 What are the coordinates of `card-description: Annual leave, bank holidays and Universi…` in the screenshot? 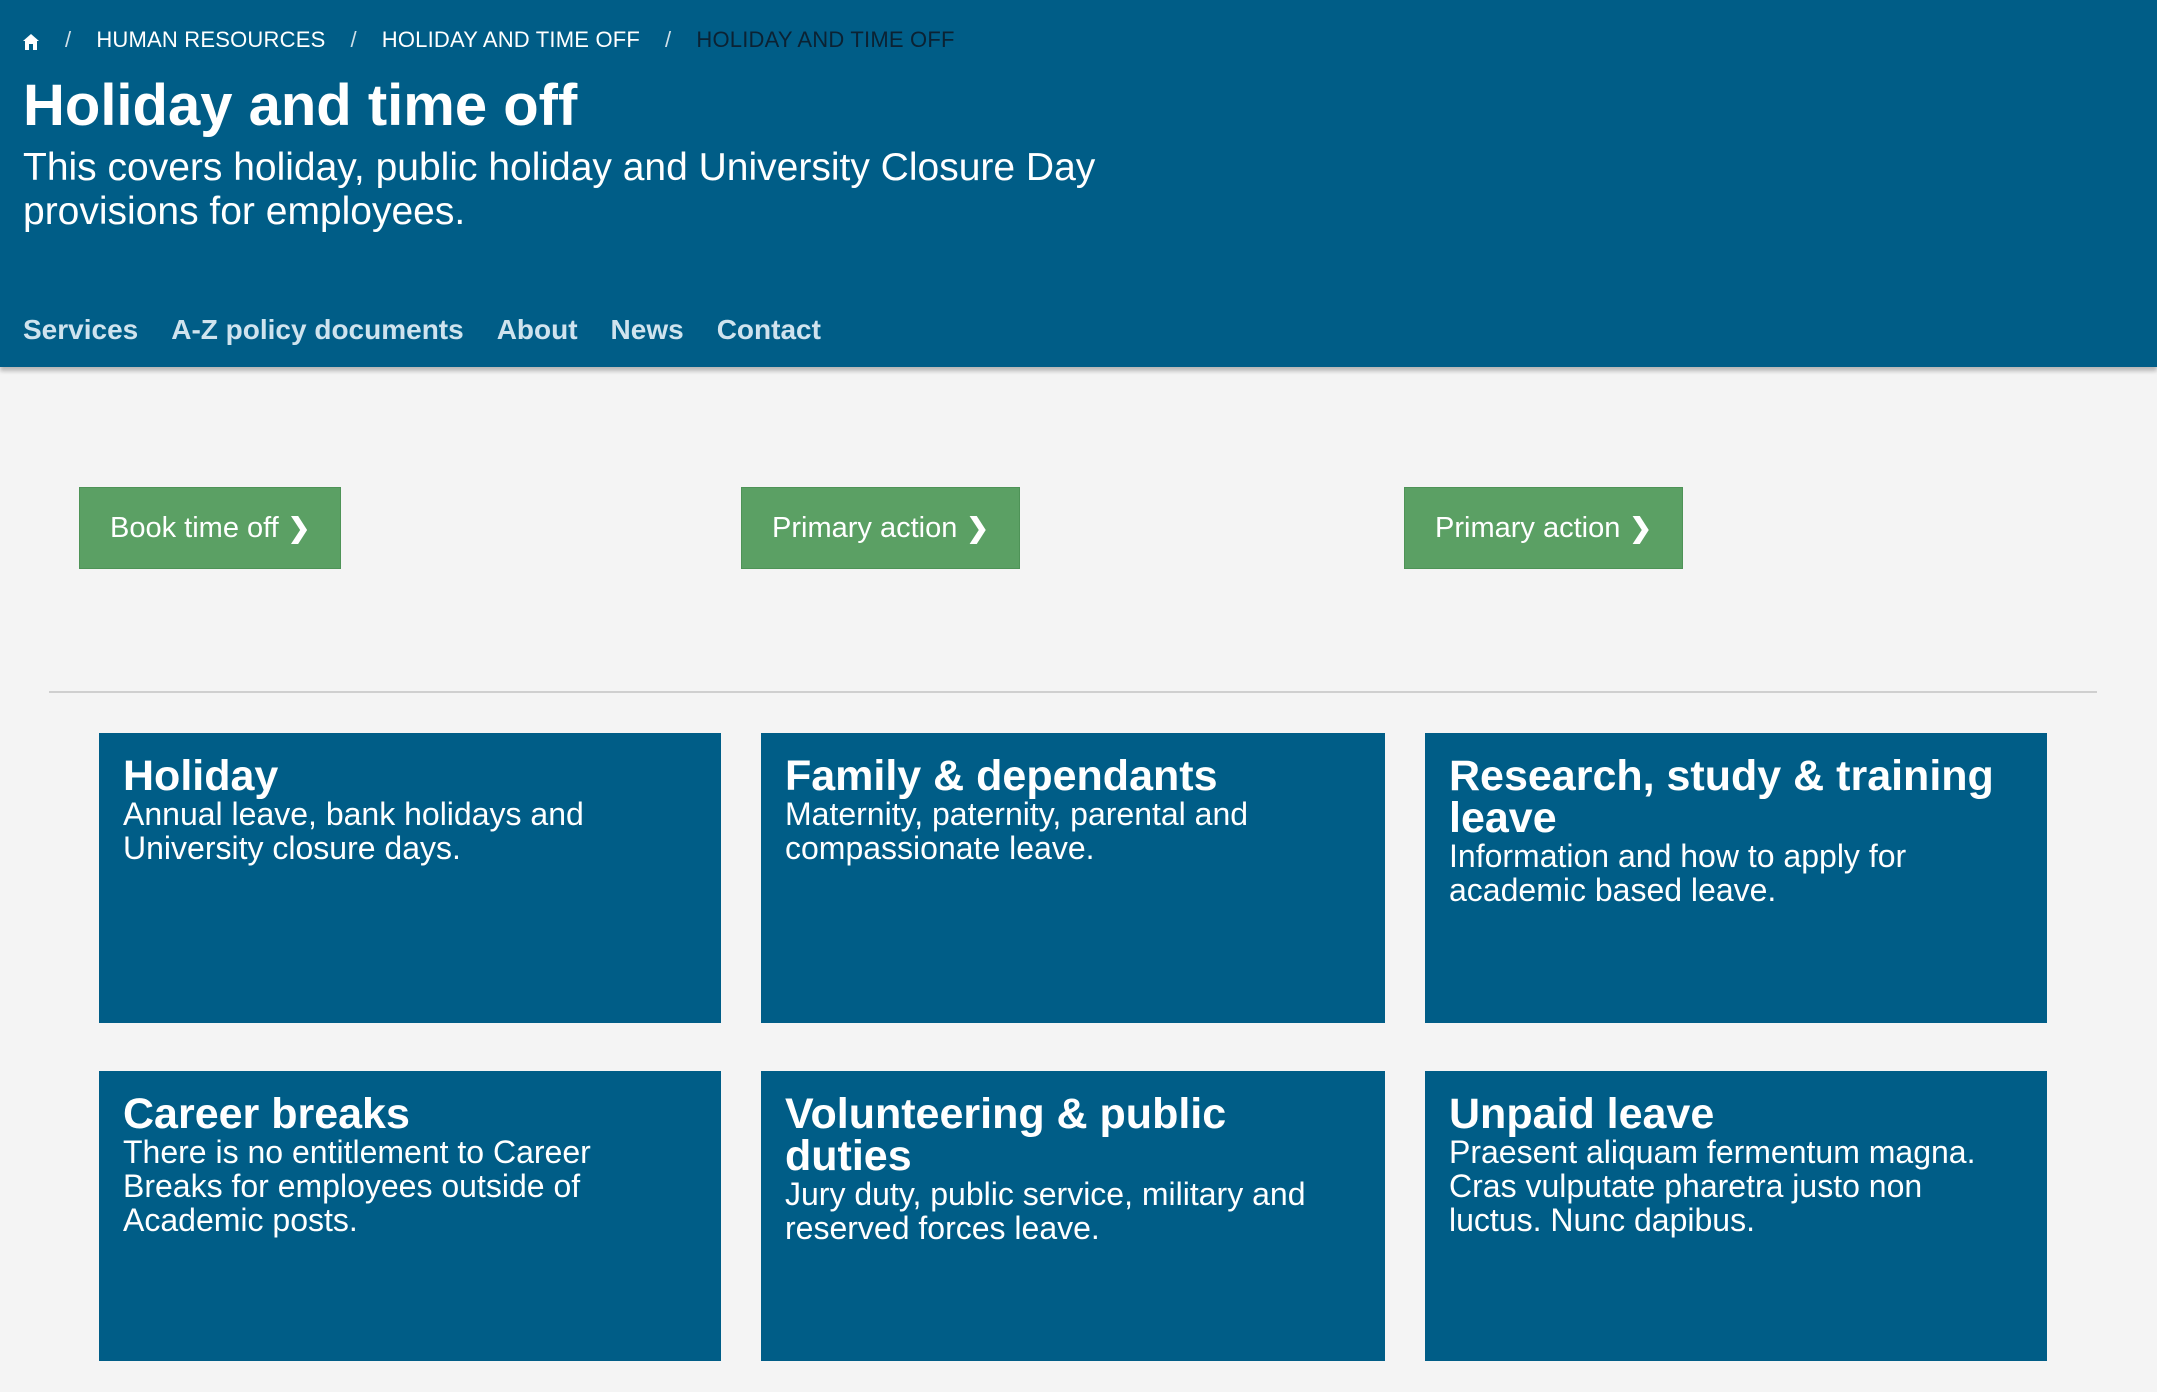 It's located at (353, 831).